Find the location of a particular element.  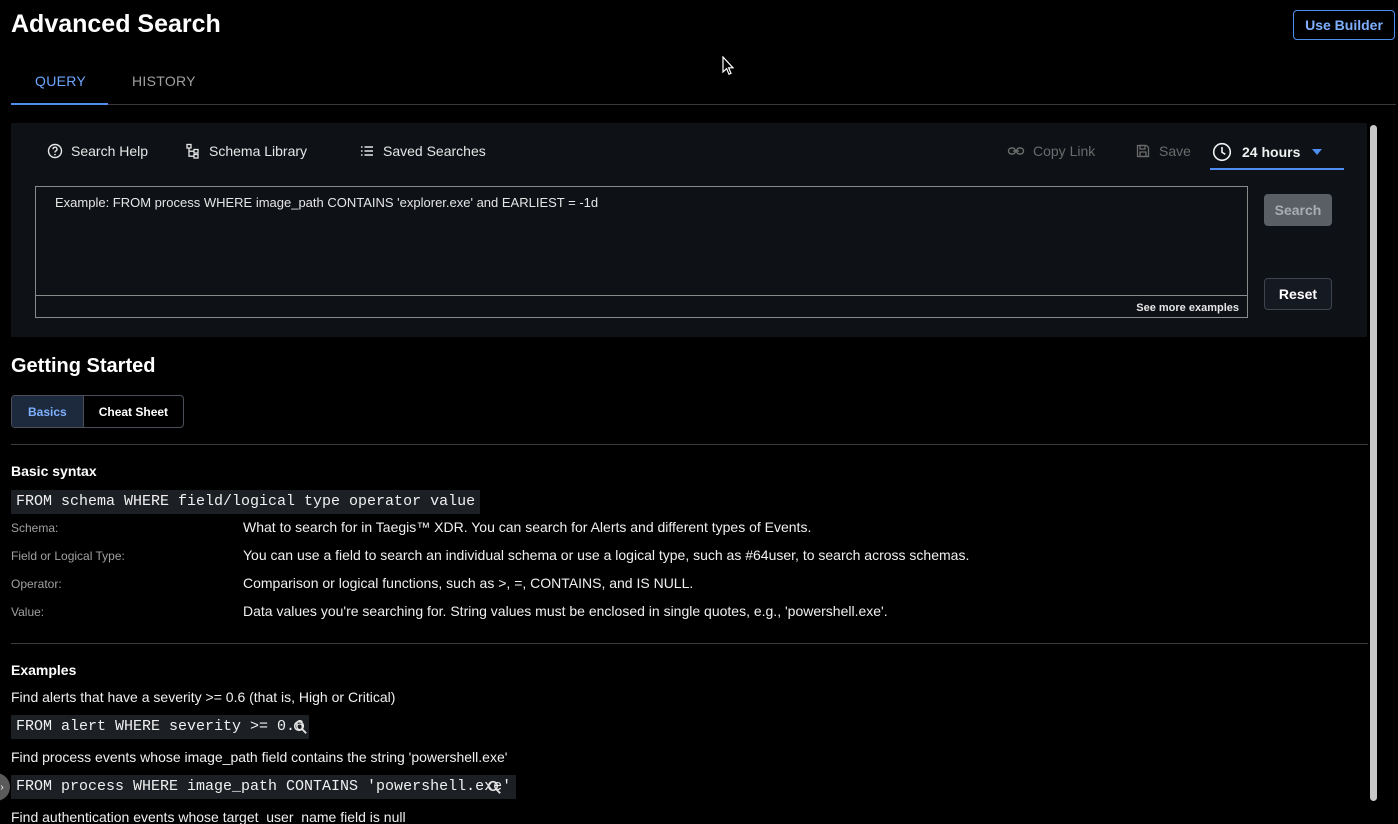

getting-started-toggle: Basics Cheat Sheet is located at coordinates (98, 411).